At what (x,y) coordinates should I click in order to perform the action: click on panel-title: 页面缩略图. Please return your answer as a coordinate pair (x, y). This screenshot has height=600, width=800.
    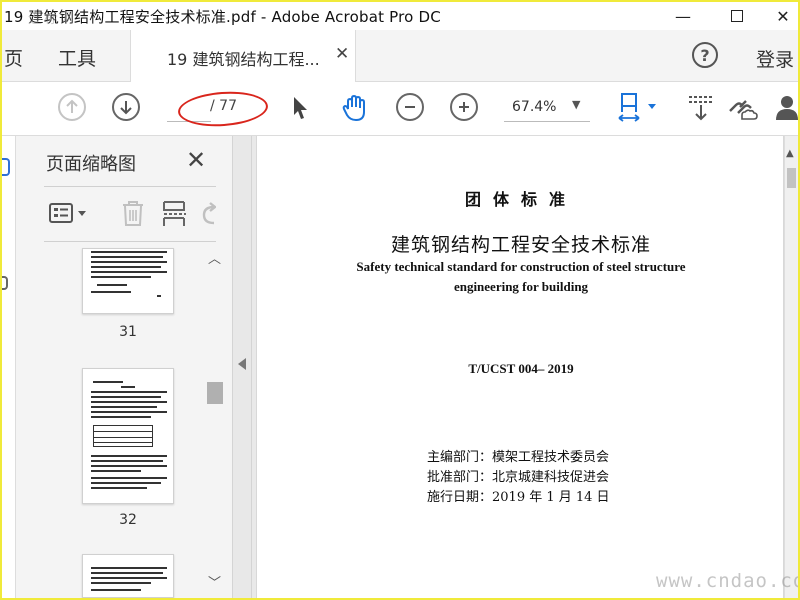
    Looking at the image, I should click on (91, 164).